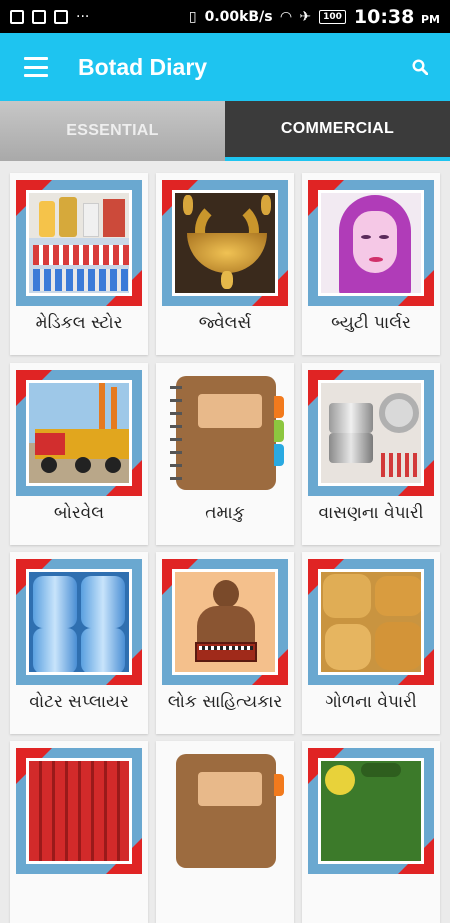 This screenshot has width=450, height=923. What do you see at coordinates (83, 16) in the screenshot?
I see `more-notifications-icon: ···` at bounding box center [83, 16].